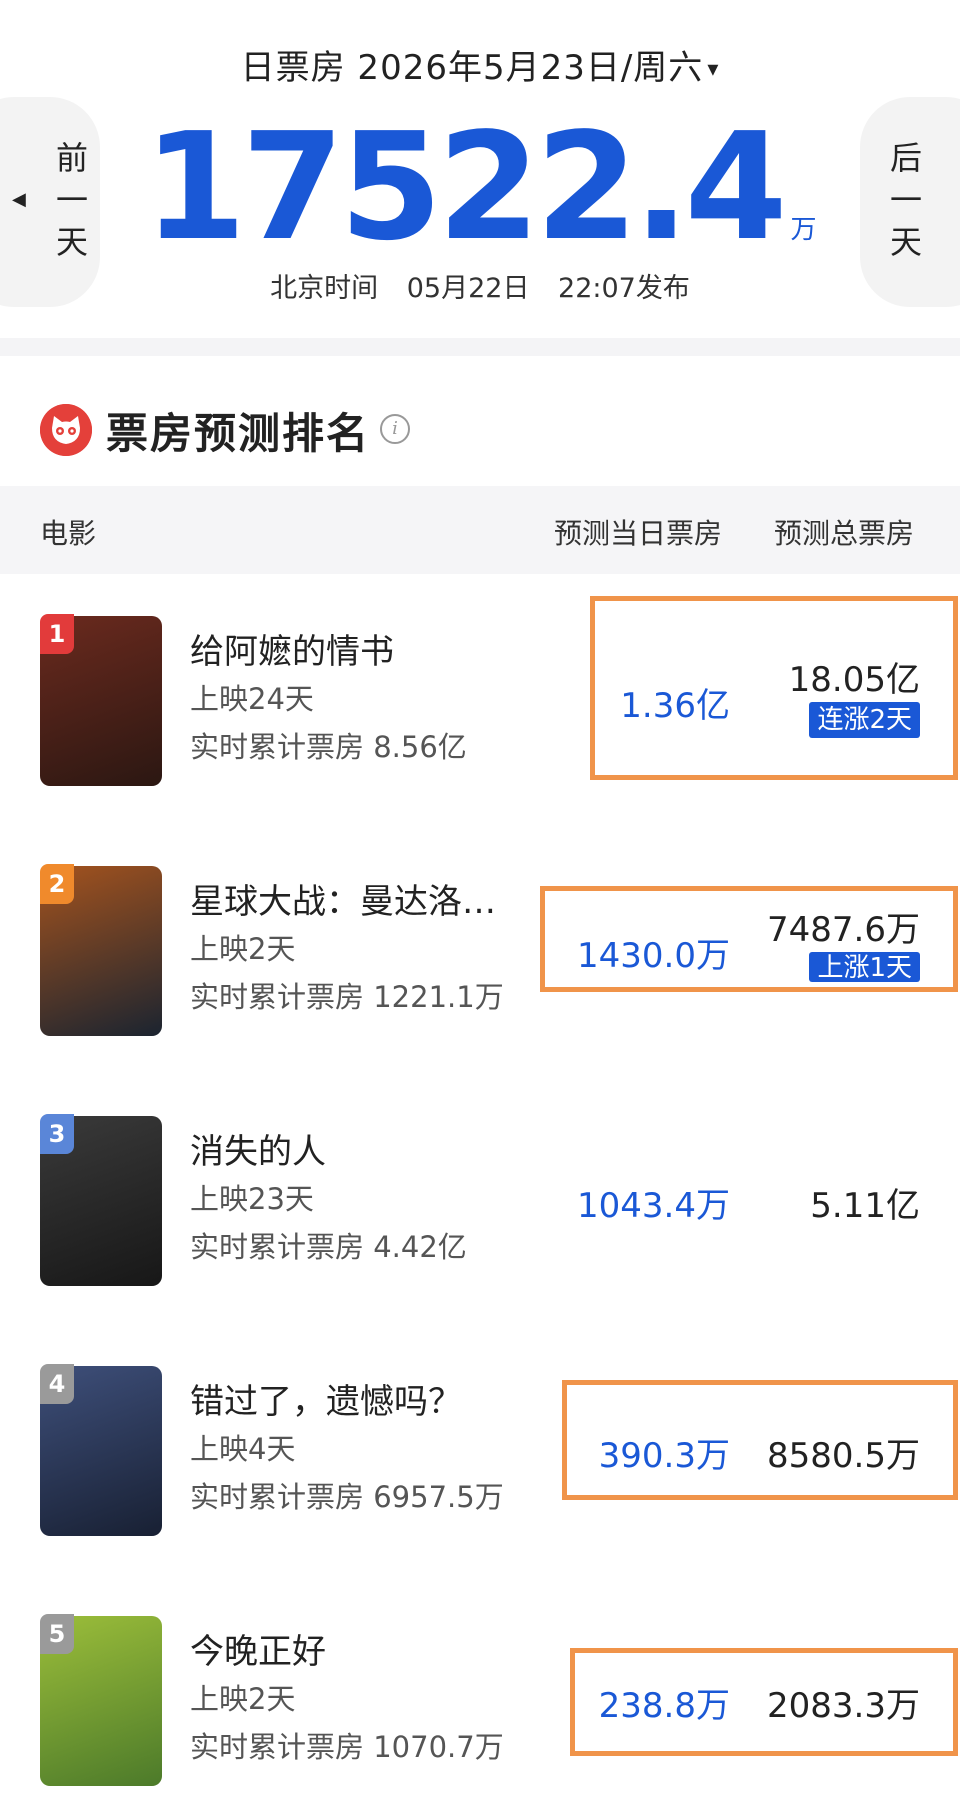 The width and height of the screenshot is (960, 1803). I want to click on rank-badge: 3, so click(57, 1134).